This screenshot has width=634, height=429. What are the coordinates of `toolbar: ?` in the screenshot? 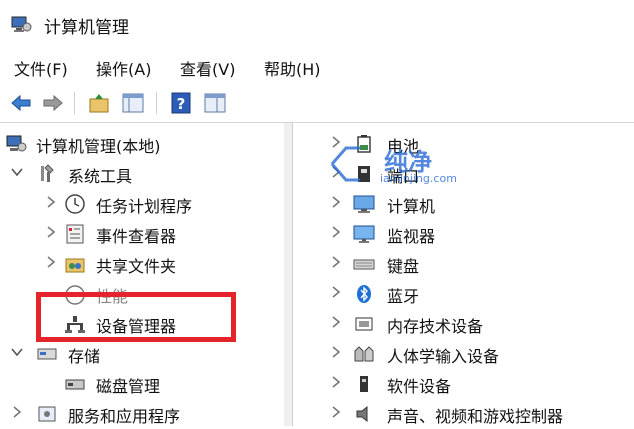 It's located at (317, 103).